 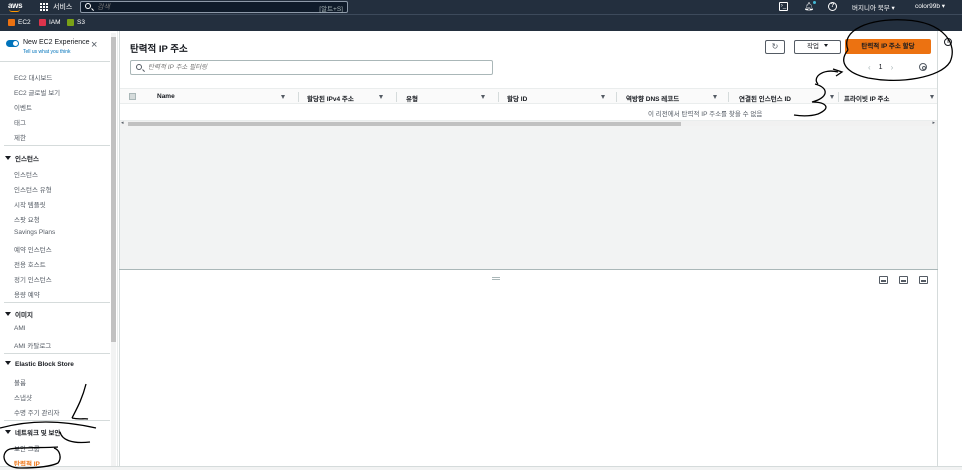 What do you see at coordinates (892, 67) in the screenshot?
I see `next-page-icon: ›` at bounding box center [892, 67].